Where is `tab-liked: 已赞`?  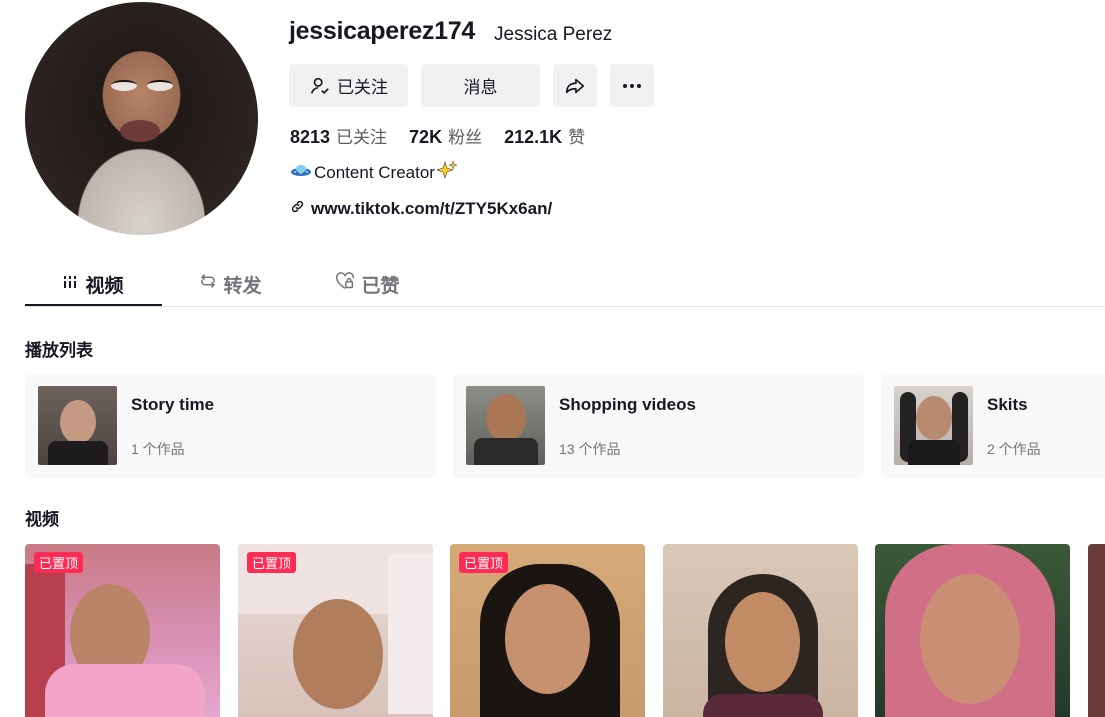 tab-liked: 已赞 is located at coordinates (367, 284).